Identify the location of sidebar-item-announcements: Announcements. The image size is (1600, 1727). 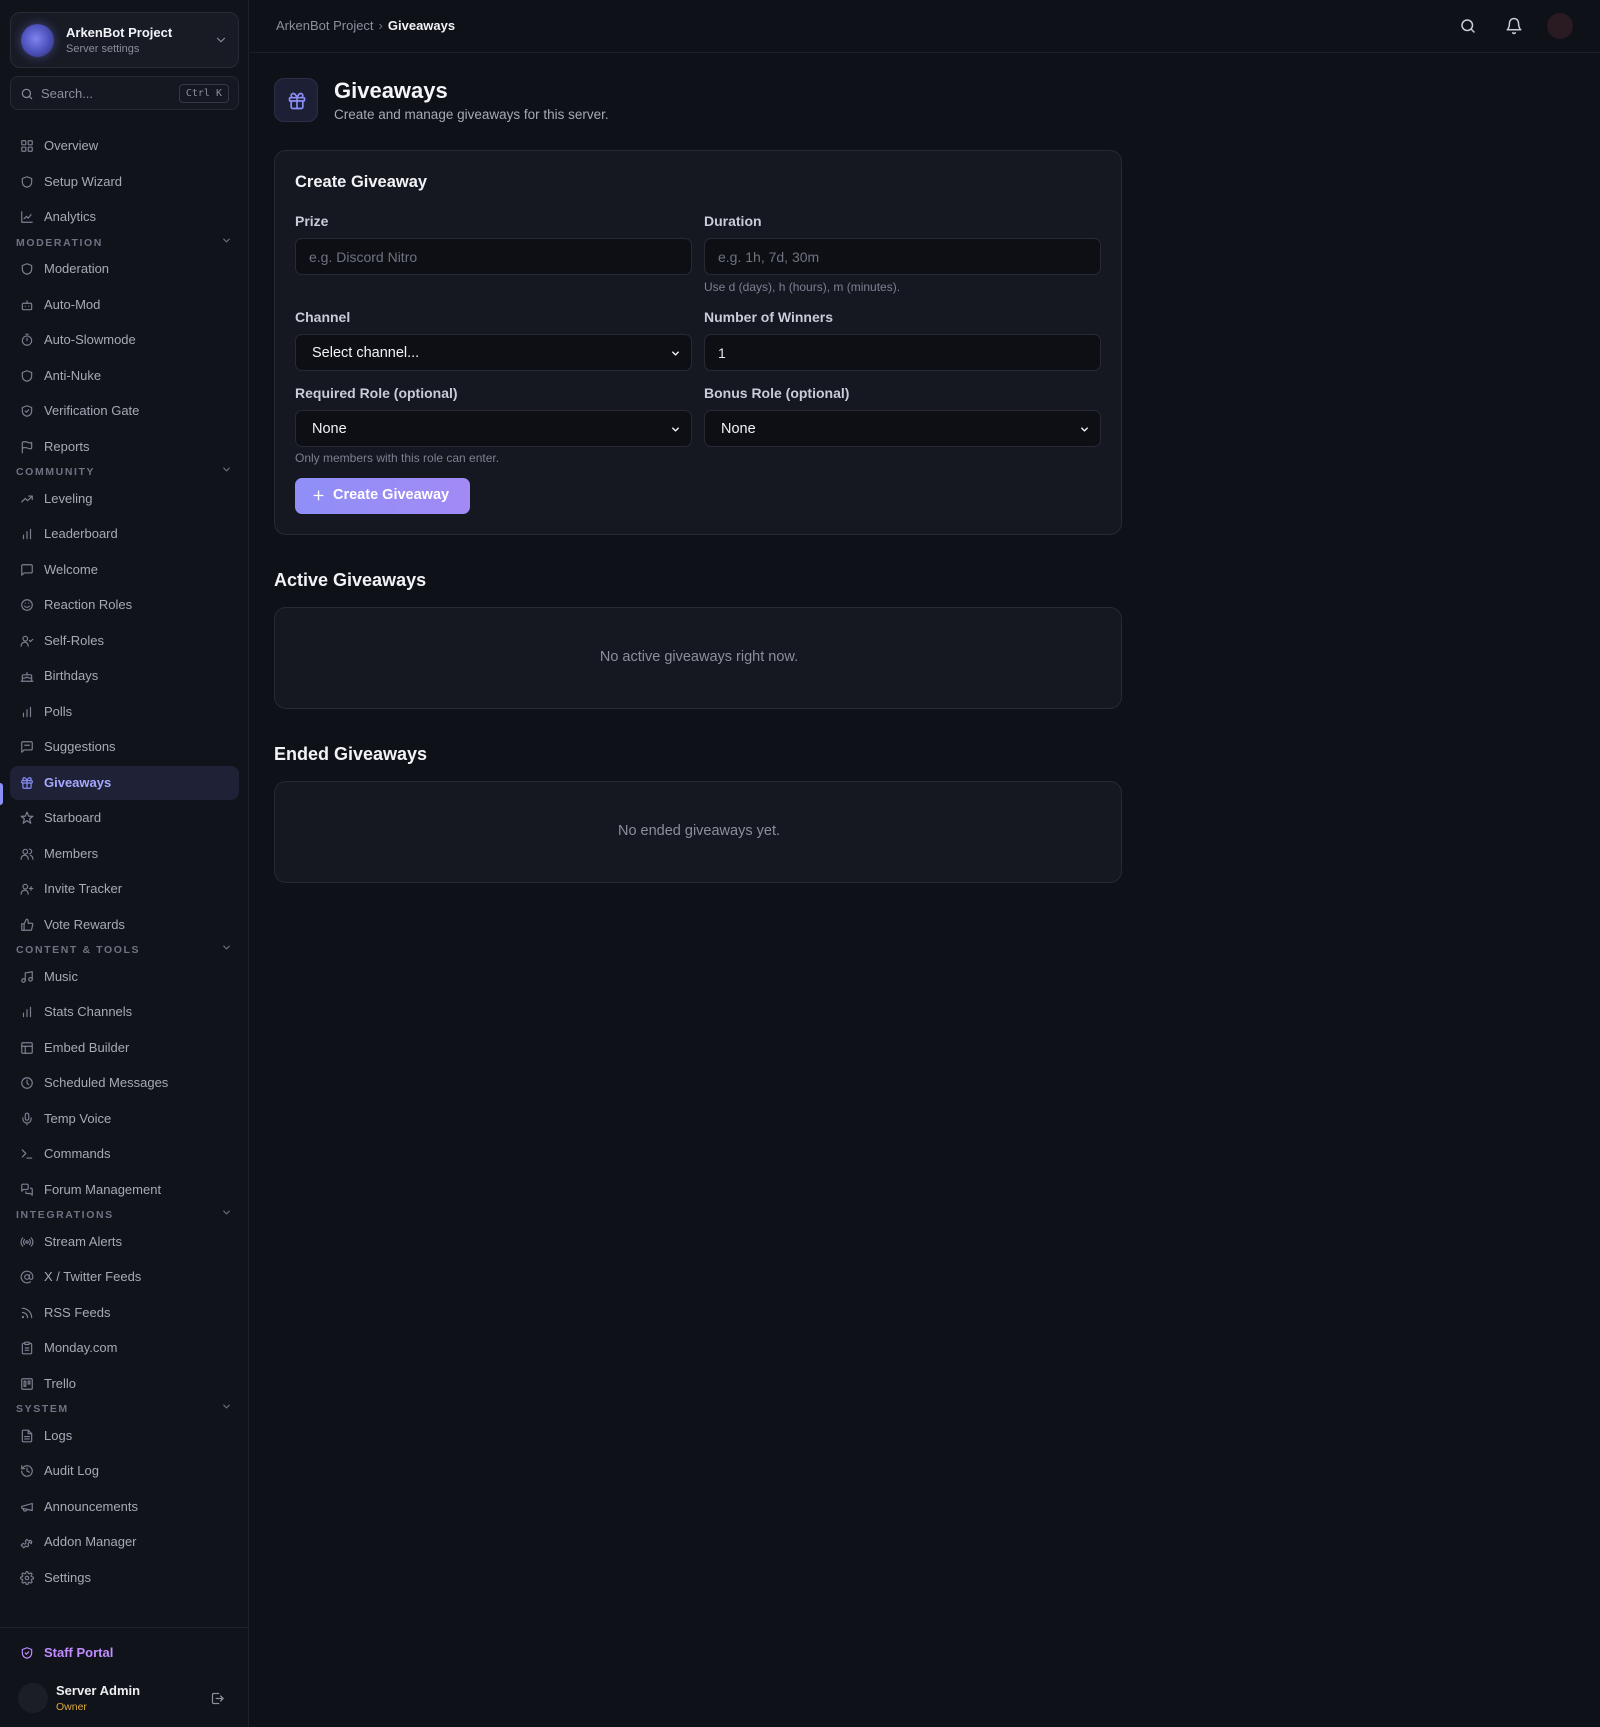
(124, 1507).